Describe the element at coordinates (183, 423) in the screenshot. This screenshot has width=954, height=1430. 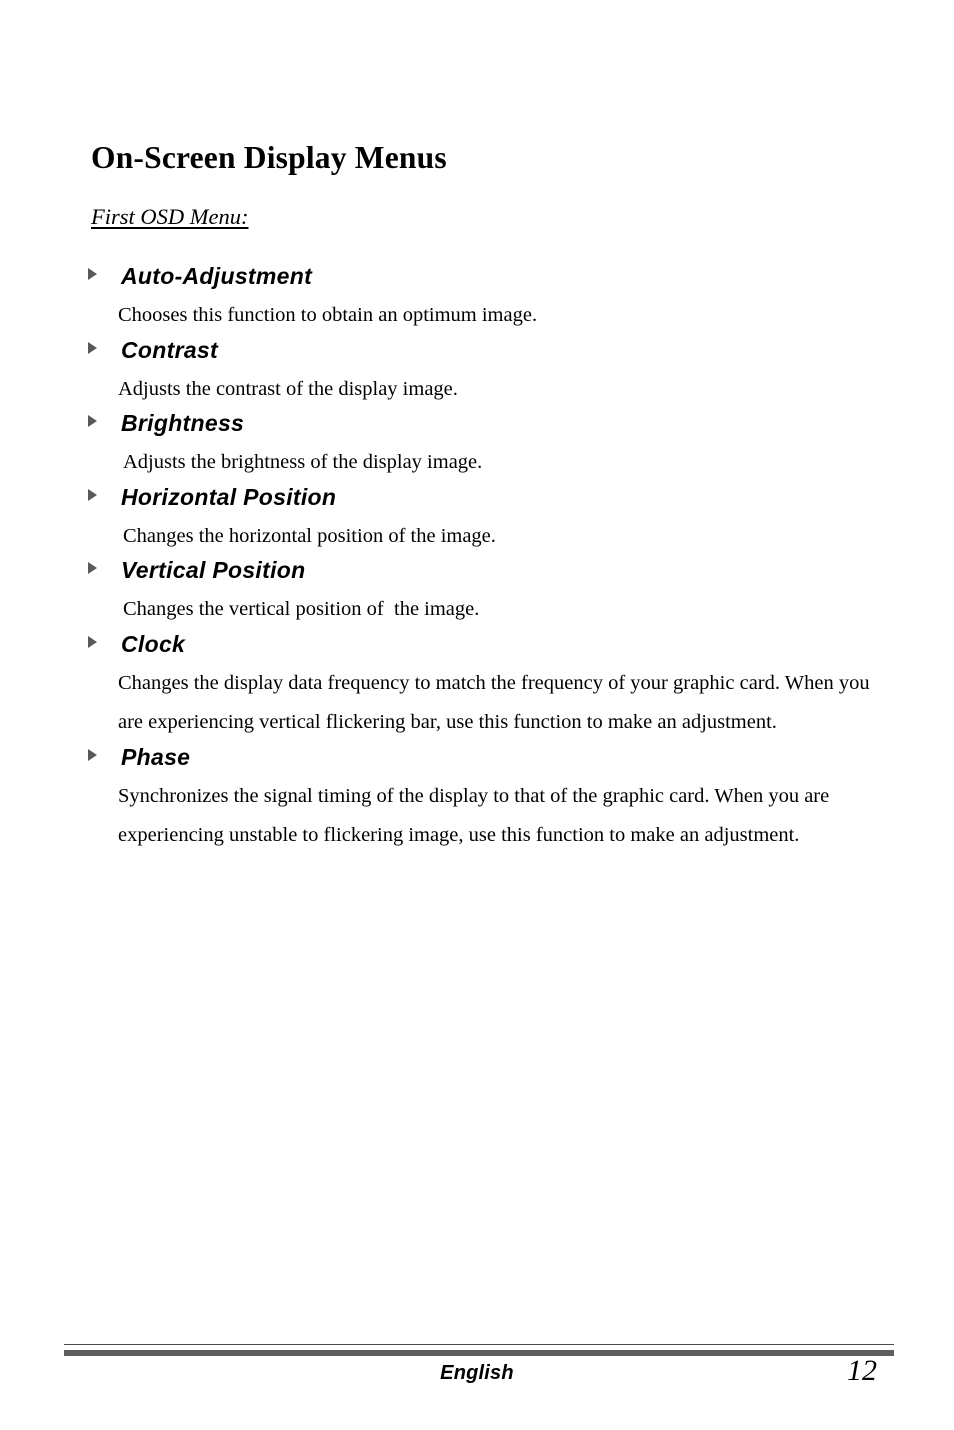
I see `list-item-heading: Brightness` at that location.